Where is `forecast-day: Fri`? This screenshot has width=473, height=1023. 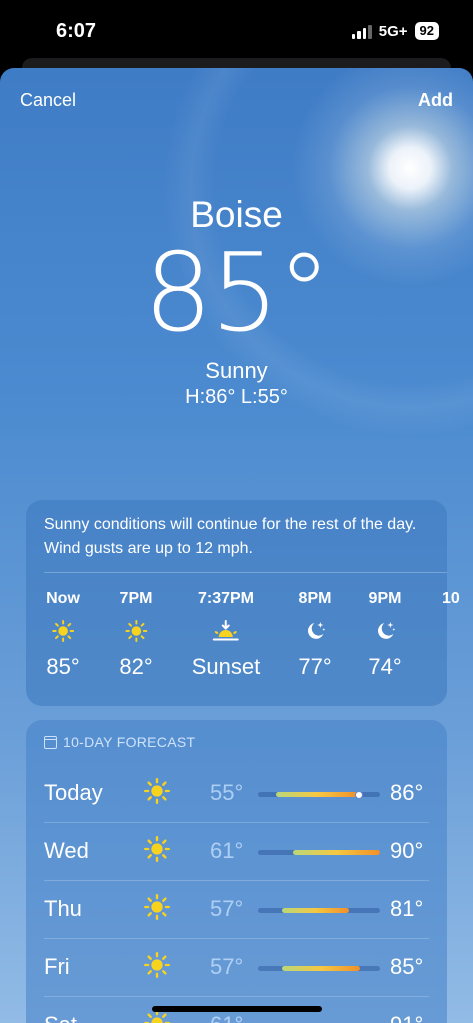
forecast-day: Fri is located at coordinates (57, 966).